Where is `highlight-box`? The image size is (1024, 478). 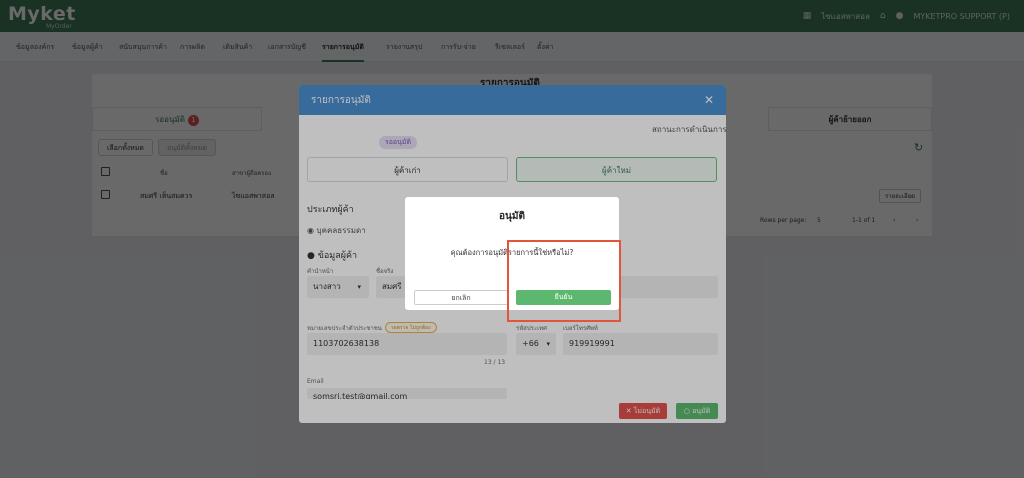 highlight-box is located at coordinates (564, 281).